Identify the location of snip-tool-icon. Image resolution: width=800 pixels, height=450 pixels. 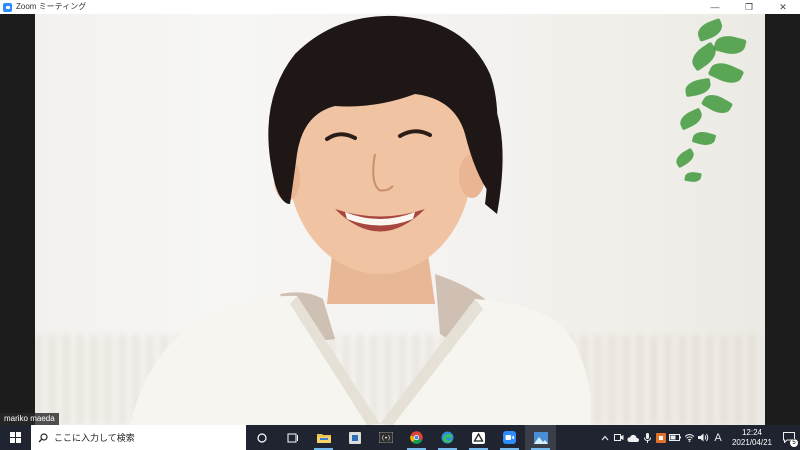
(354, 437).